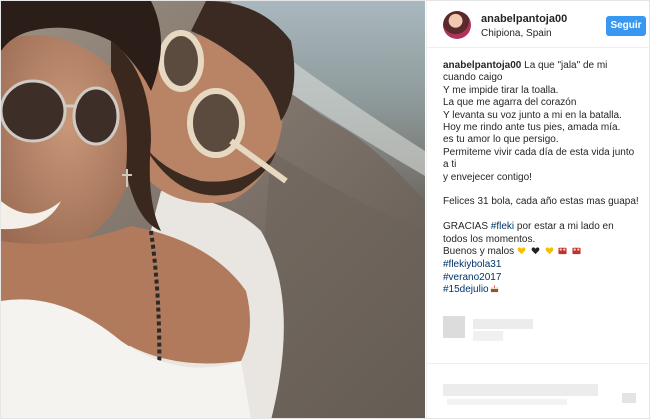 This screenshot has height=419, width=650. Describe the element at coordinates (487, 177) in the screenshot. I see `caption-line: y envejecer contigo!` at that location.